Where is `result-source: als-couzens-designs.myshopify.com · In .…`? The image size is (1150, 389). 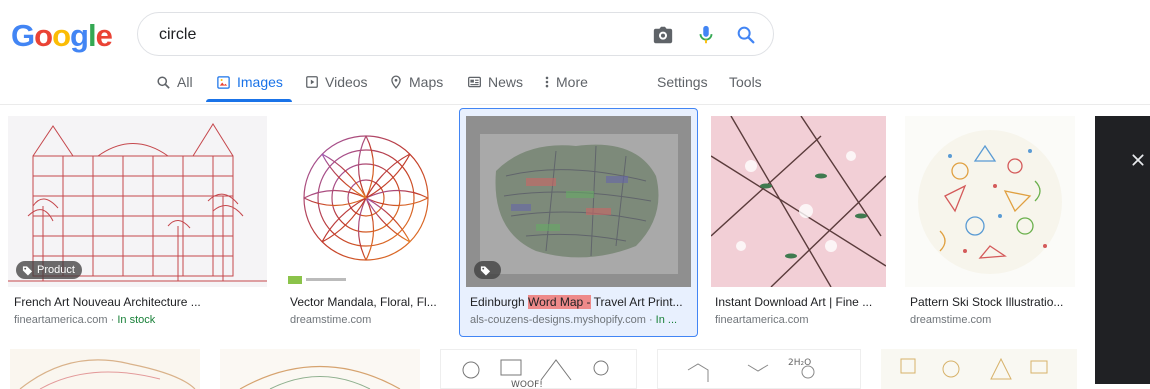
result-source: als-couzens-designs.myshopify.com · In .… is located at coordinates (573, 320).